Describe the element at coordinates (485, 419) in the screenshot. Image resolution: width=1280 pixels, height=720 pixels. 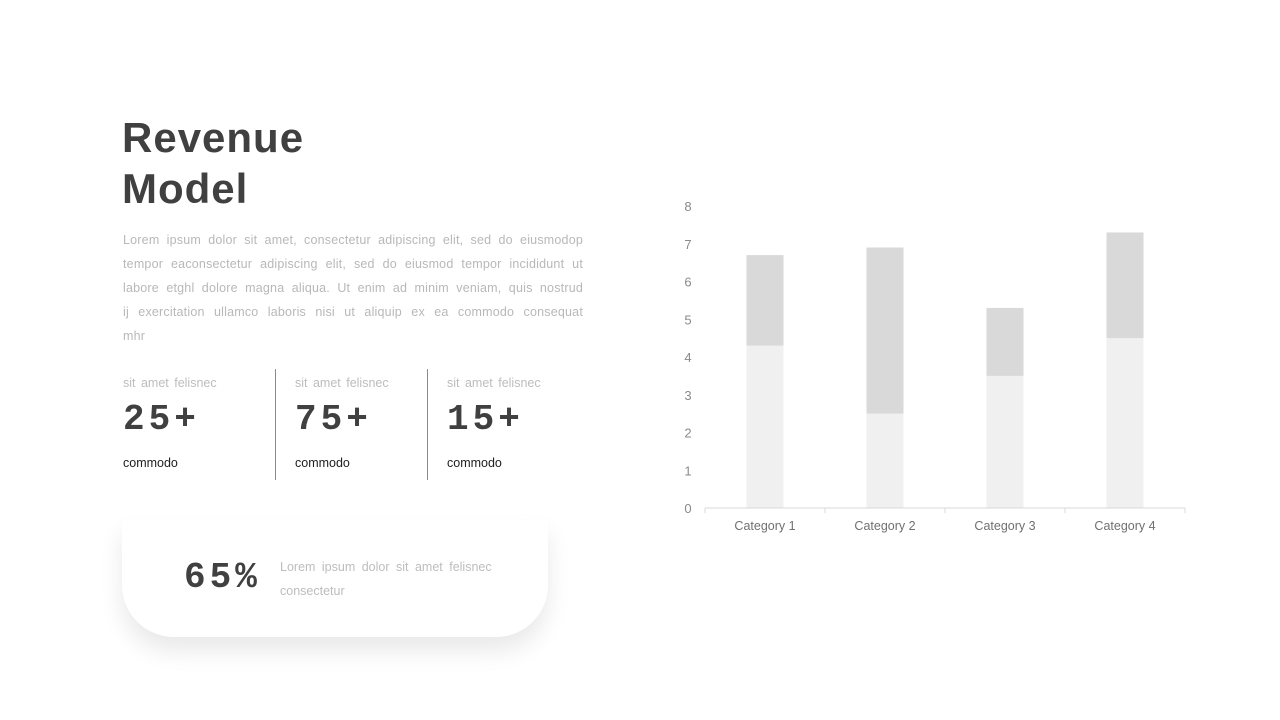
I see `stat-value: 15+` at that location.